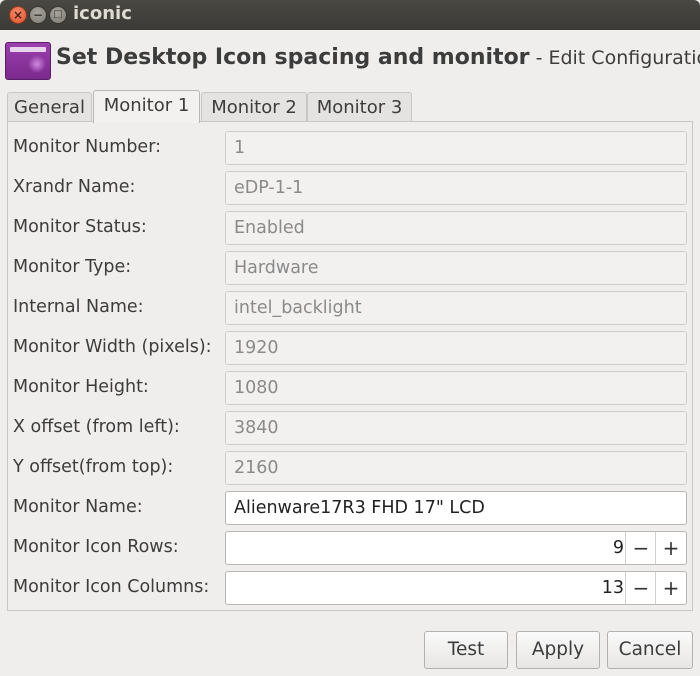  I want to click on monitor-name-input: Alienware17R3 FHD 17" LCD, so click(456, 508).